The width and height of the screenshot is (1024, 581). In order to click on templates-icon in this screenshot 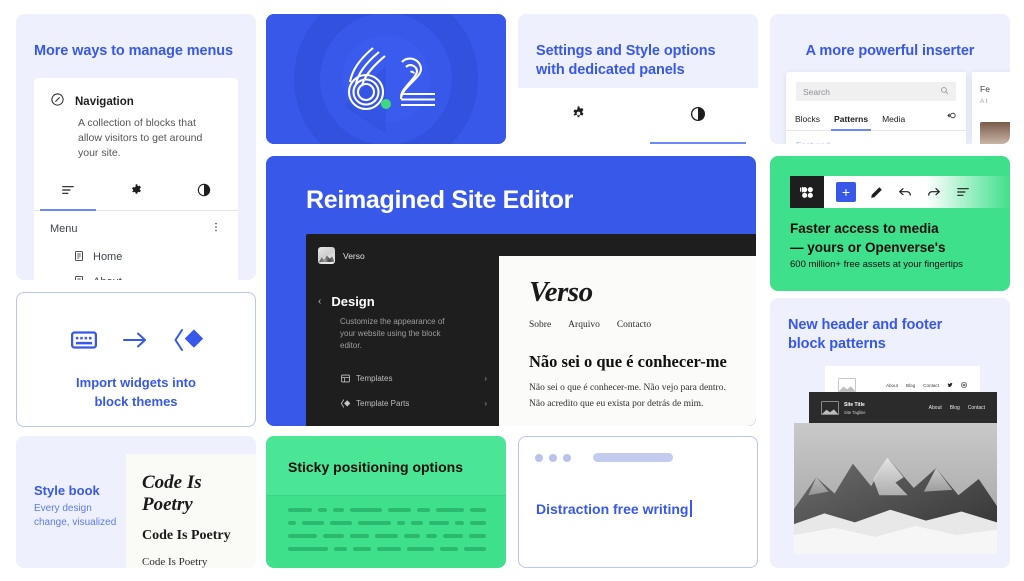, I will do `click(348, 378)`.